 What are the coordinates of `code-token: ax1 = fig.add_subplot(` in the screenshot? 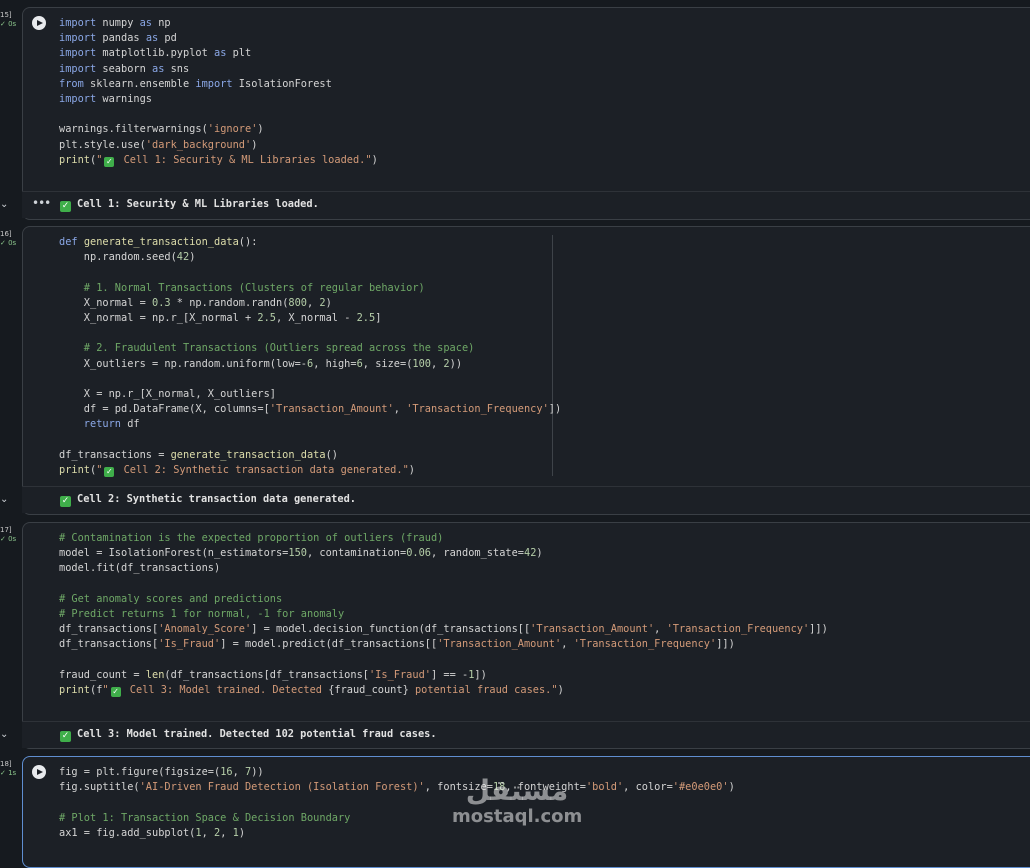 It's located at (127, 832).